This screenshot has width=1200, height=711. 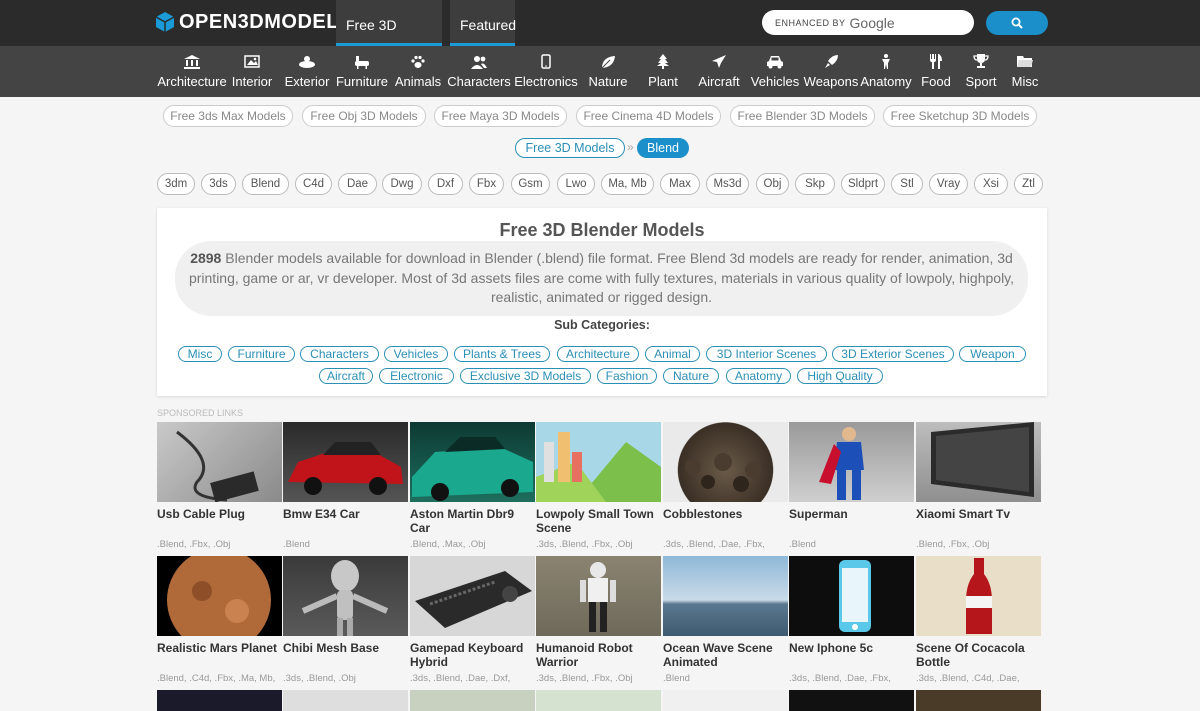 What do you see at coordinates (851, 514) in the screenshot?
I see `model-title: Superman` at bounding box center [851, 514].